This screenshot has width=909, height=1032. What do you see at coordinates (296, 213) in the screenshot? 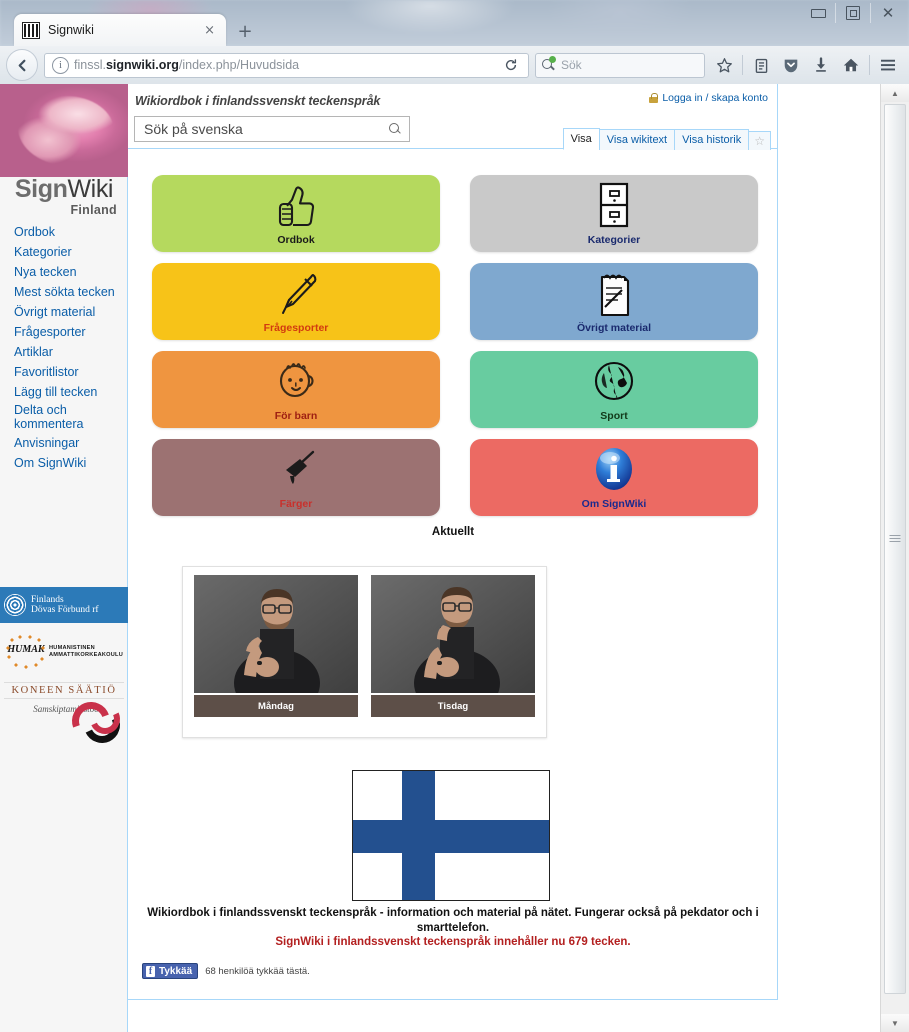
I see `tile-ordbok: Ordbok` at bounding box center [296, 213].